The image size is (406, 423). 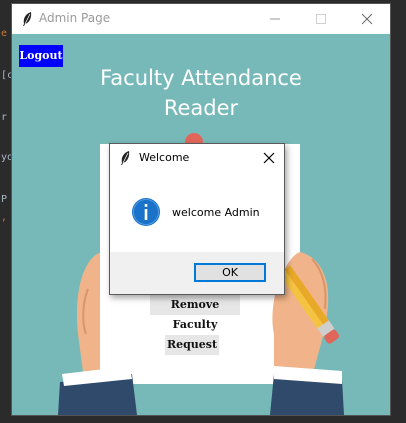 I want to click on close-button, so click(x=367, y=19).